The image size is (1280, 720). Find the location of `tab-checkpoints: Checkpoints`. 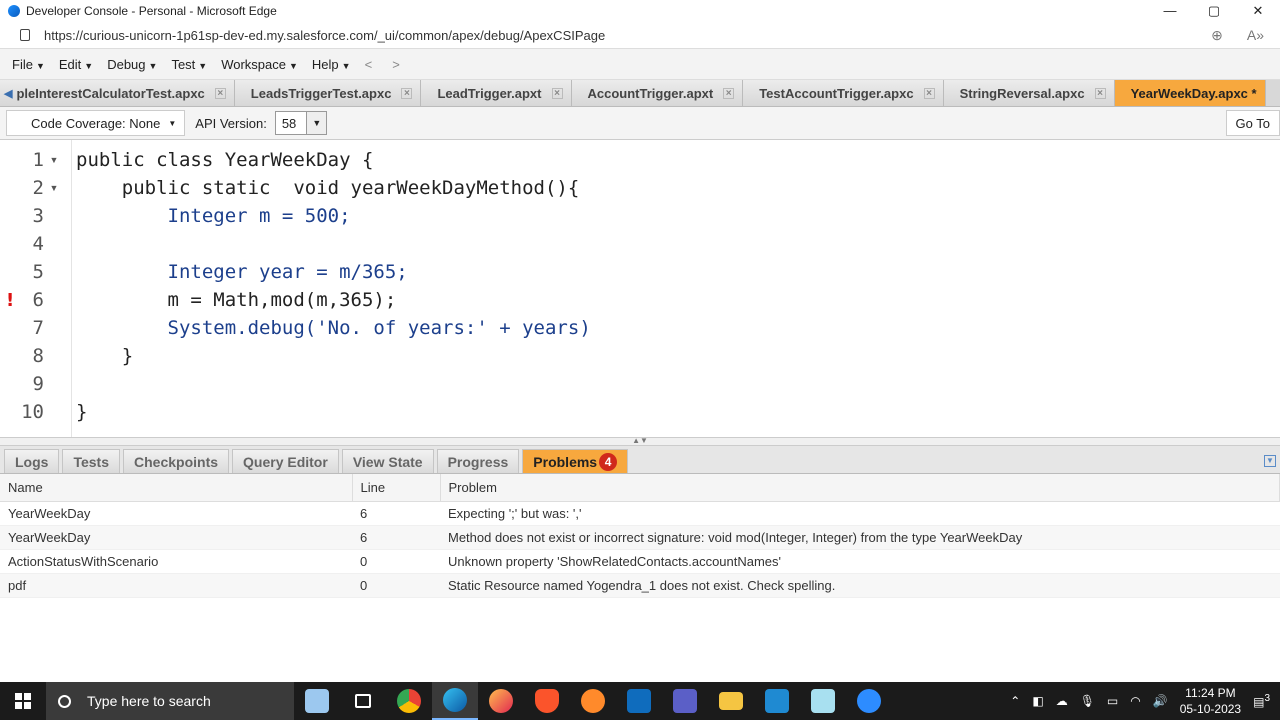

tab-checkpoints: Checkpoints is located at coordinates (176, 461).